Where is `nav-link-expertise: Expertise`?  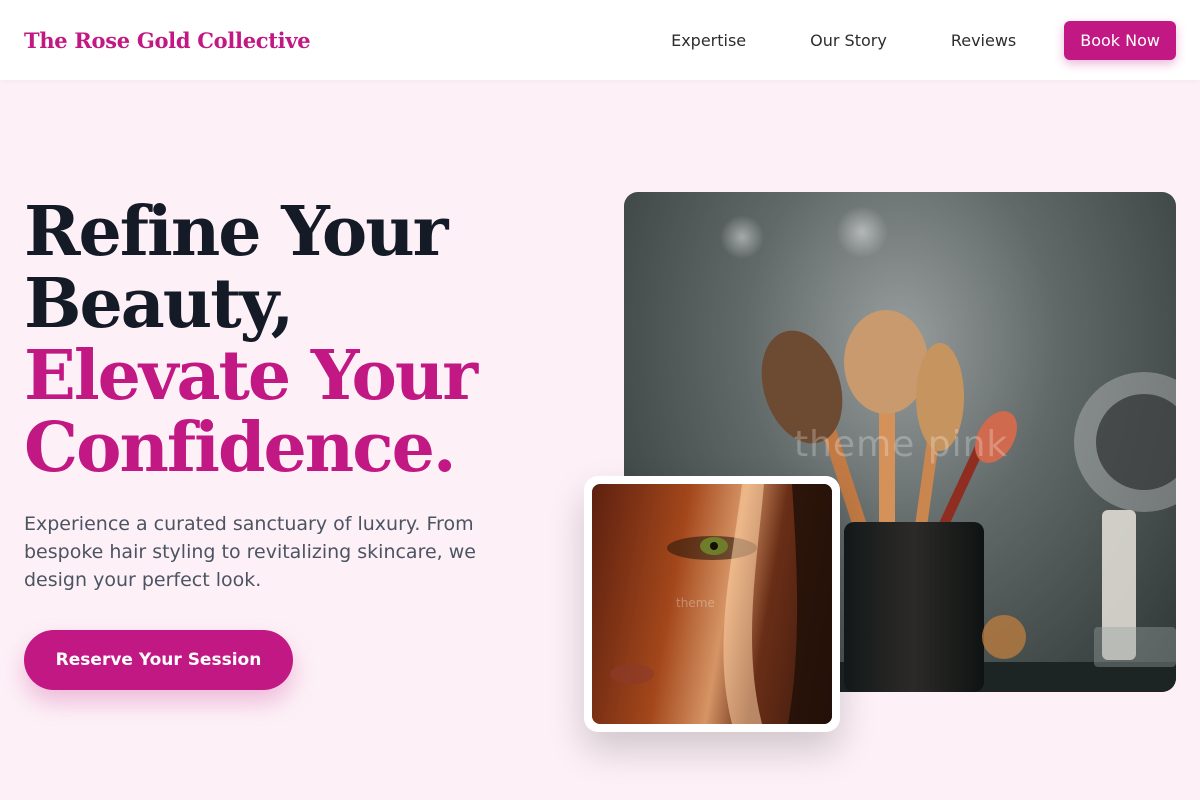
nav-link-expertise: Expertise is located at coordinates (708, 40).